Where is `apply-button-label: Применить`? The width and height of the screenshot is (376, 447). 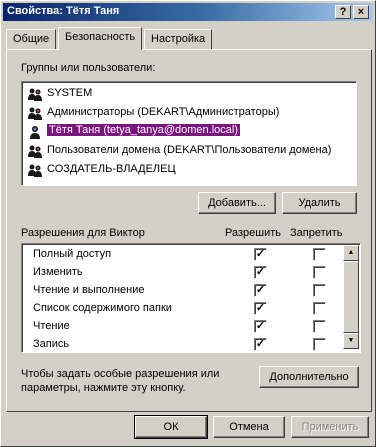
apply-button-label: Применить is located at coordinates (330, 427).